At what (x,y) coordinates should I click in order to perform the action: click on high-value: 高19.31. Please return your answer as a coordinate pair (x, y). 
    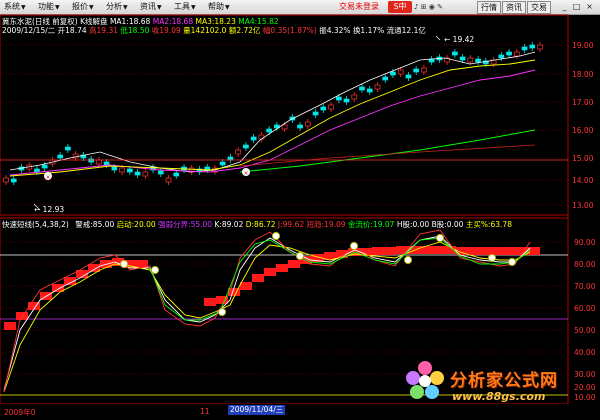
    Looking at the image, I should click on (104, 30).